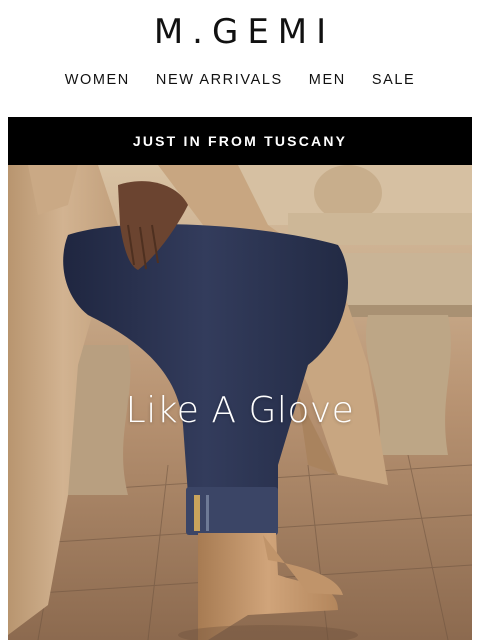 This screenshot has height=640, width=480. What do you see at coordinates (219, 80) in the screenshot?
I see `nav-item-new-arrivals: NEW ARRIVALS` at bounding box center [219, 80].